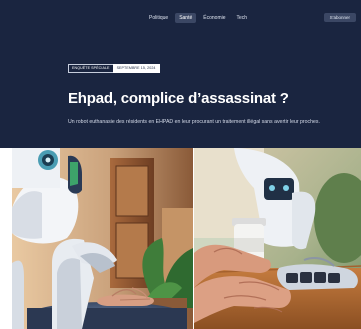 Image resolution: width=361 pixels, height=329 pixels. I want to click on article-title: Ehpad, complice d’assassinat ?, so click(178, 98).